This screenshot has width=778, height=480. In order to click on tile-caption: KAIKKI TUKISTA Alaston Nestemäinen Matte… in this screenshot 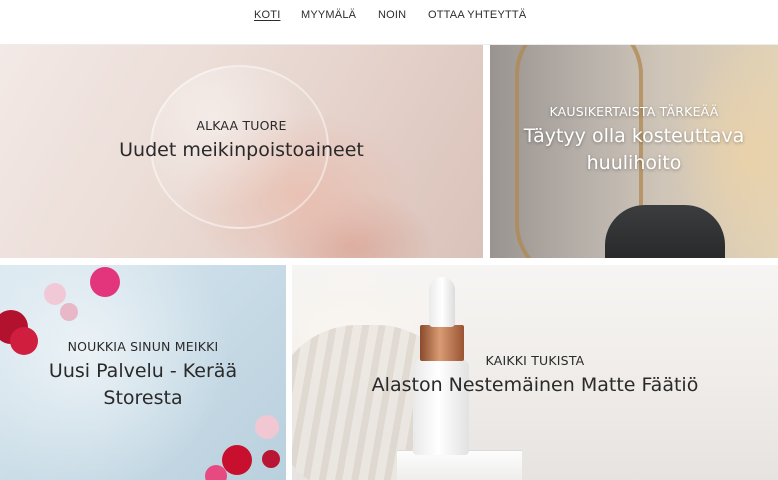, I will do `click(535, 376)`.